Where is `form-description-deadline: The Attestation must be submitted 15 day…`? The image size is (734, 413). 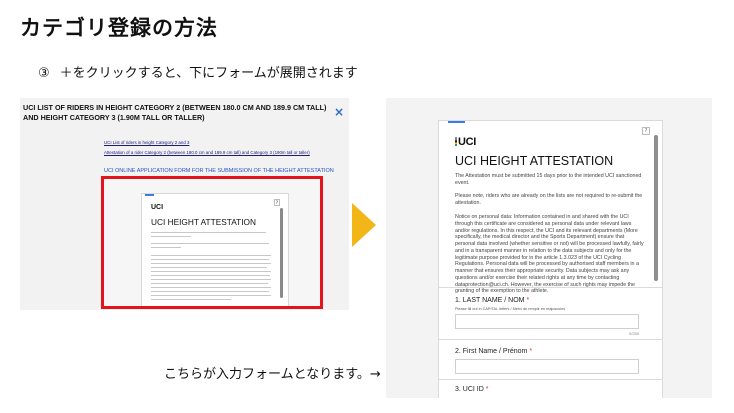
form-description-deadline: The Attestation must be submitted 15 day… is located at coordinates (548, 179).